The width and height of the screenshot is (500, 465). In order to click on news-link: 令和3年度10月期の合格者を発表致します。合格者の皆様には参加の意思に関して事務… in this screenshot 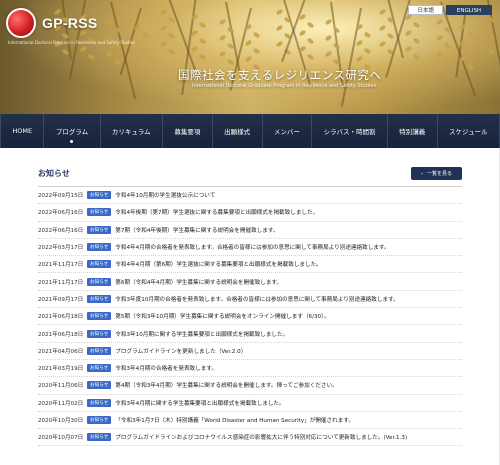, I will do `click(256, 299)`.